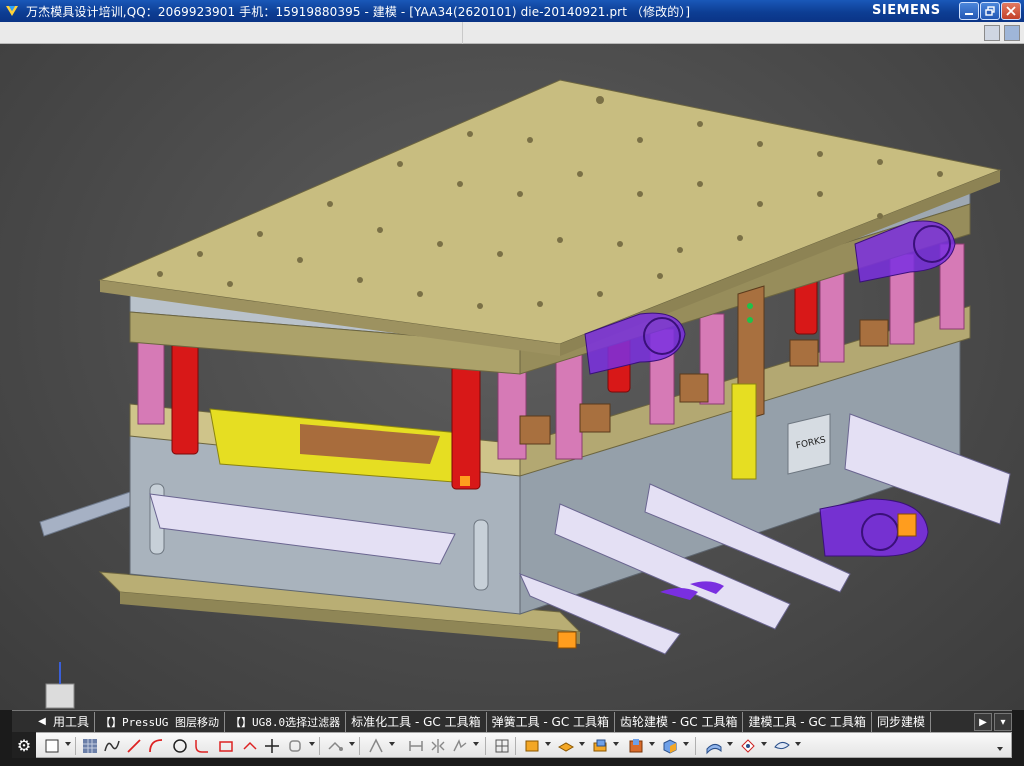  What do you see at coordinates (1012, 33) in the screenshot?
I see `fit-window-icon` at bounding box center [1012, 33].